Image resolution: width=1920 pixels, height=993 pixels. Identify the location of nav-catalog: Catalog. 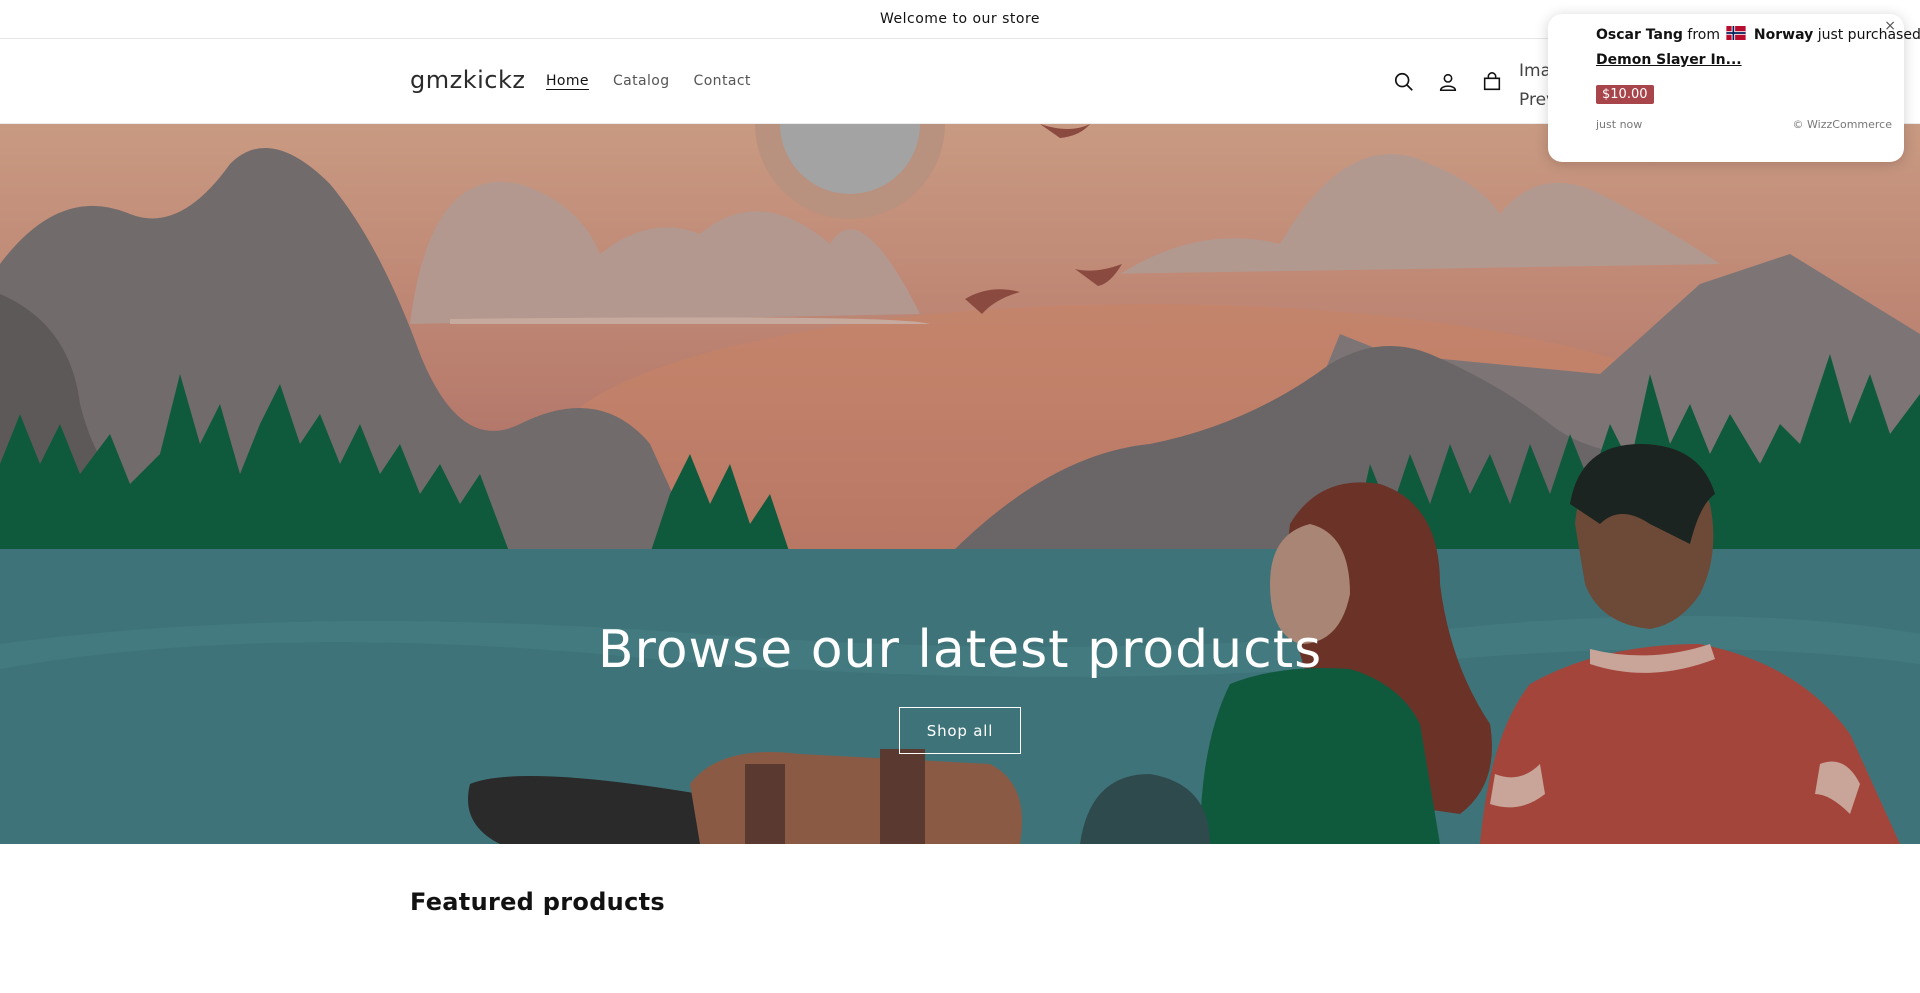
(641, 81).